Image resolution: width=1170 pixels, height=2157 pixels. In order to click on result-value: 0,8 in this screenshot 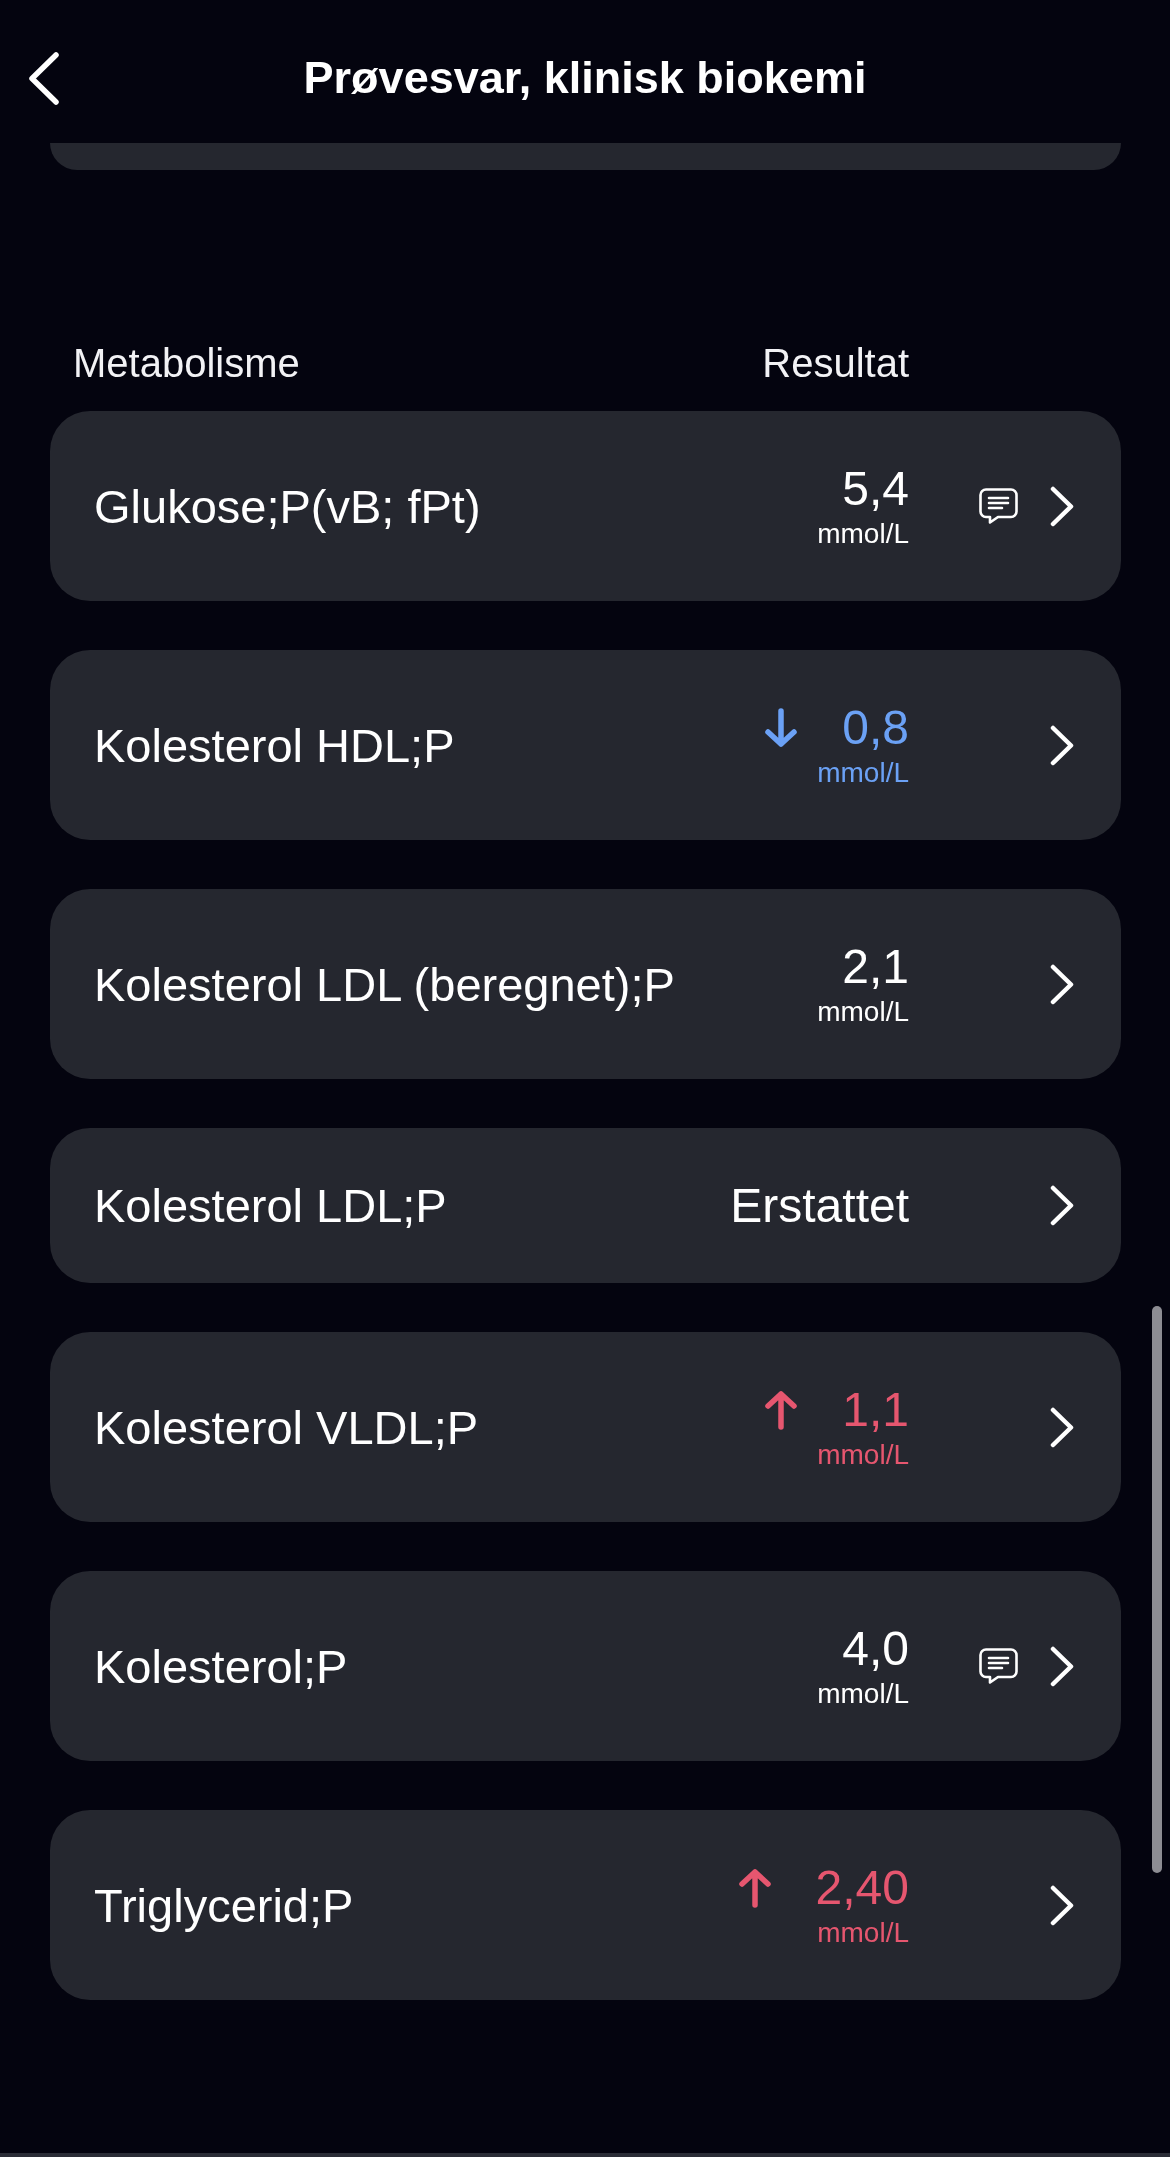, I will do `click(875, 727)`.